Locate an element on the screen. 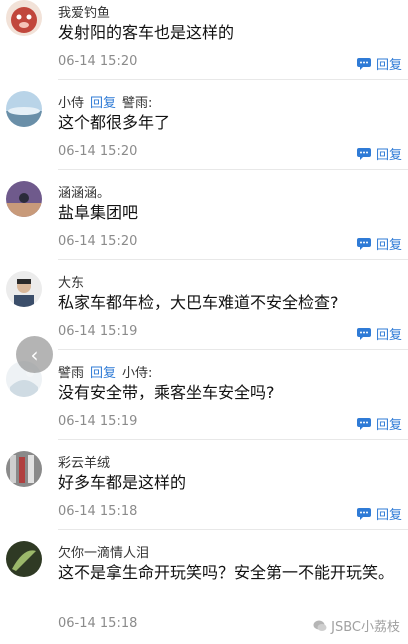  username: 我爱钓鱼 is located at coordinates (84, 13).